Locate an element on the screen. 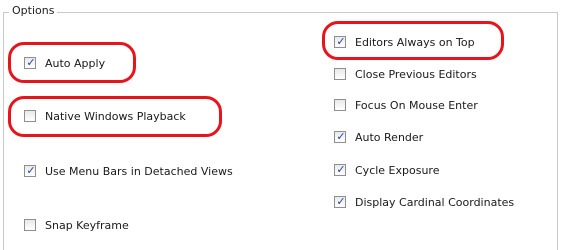  option-editors-always-on-top: ✓ Editors Always on Top is located at coordinates (404, 42).